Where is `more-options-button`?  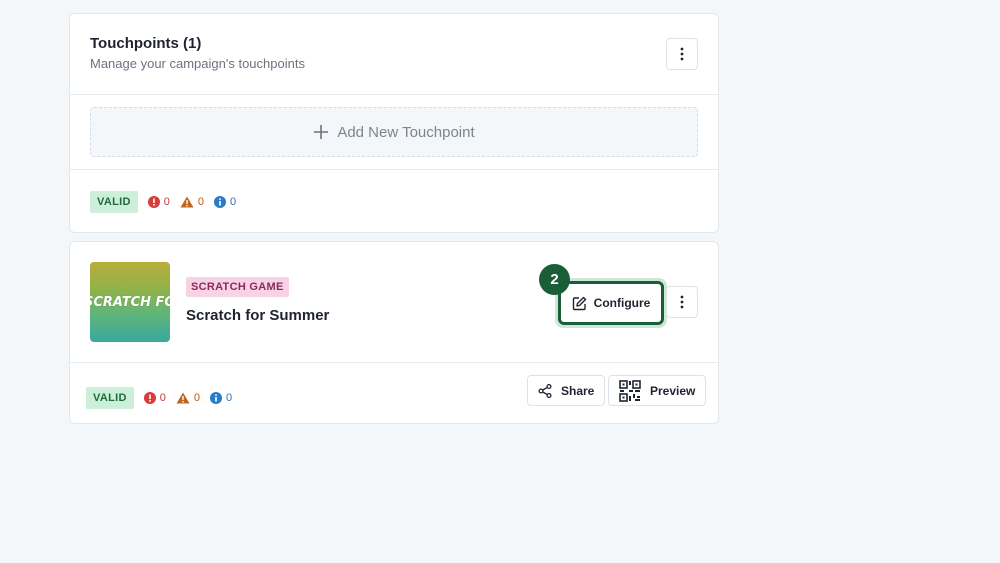
more-options-button is located at coordinates (682, 54).